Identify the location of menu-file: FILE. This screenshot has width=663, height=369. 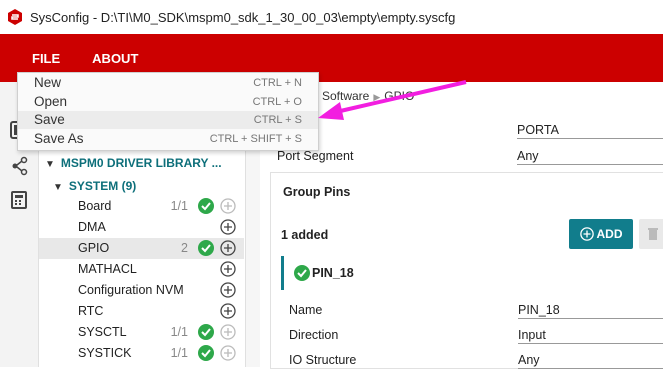
(46, 58).